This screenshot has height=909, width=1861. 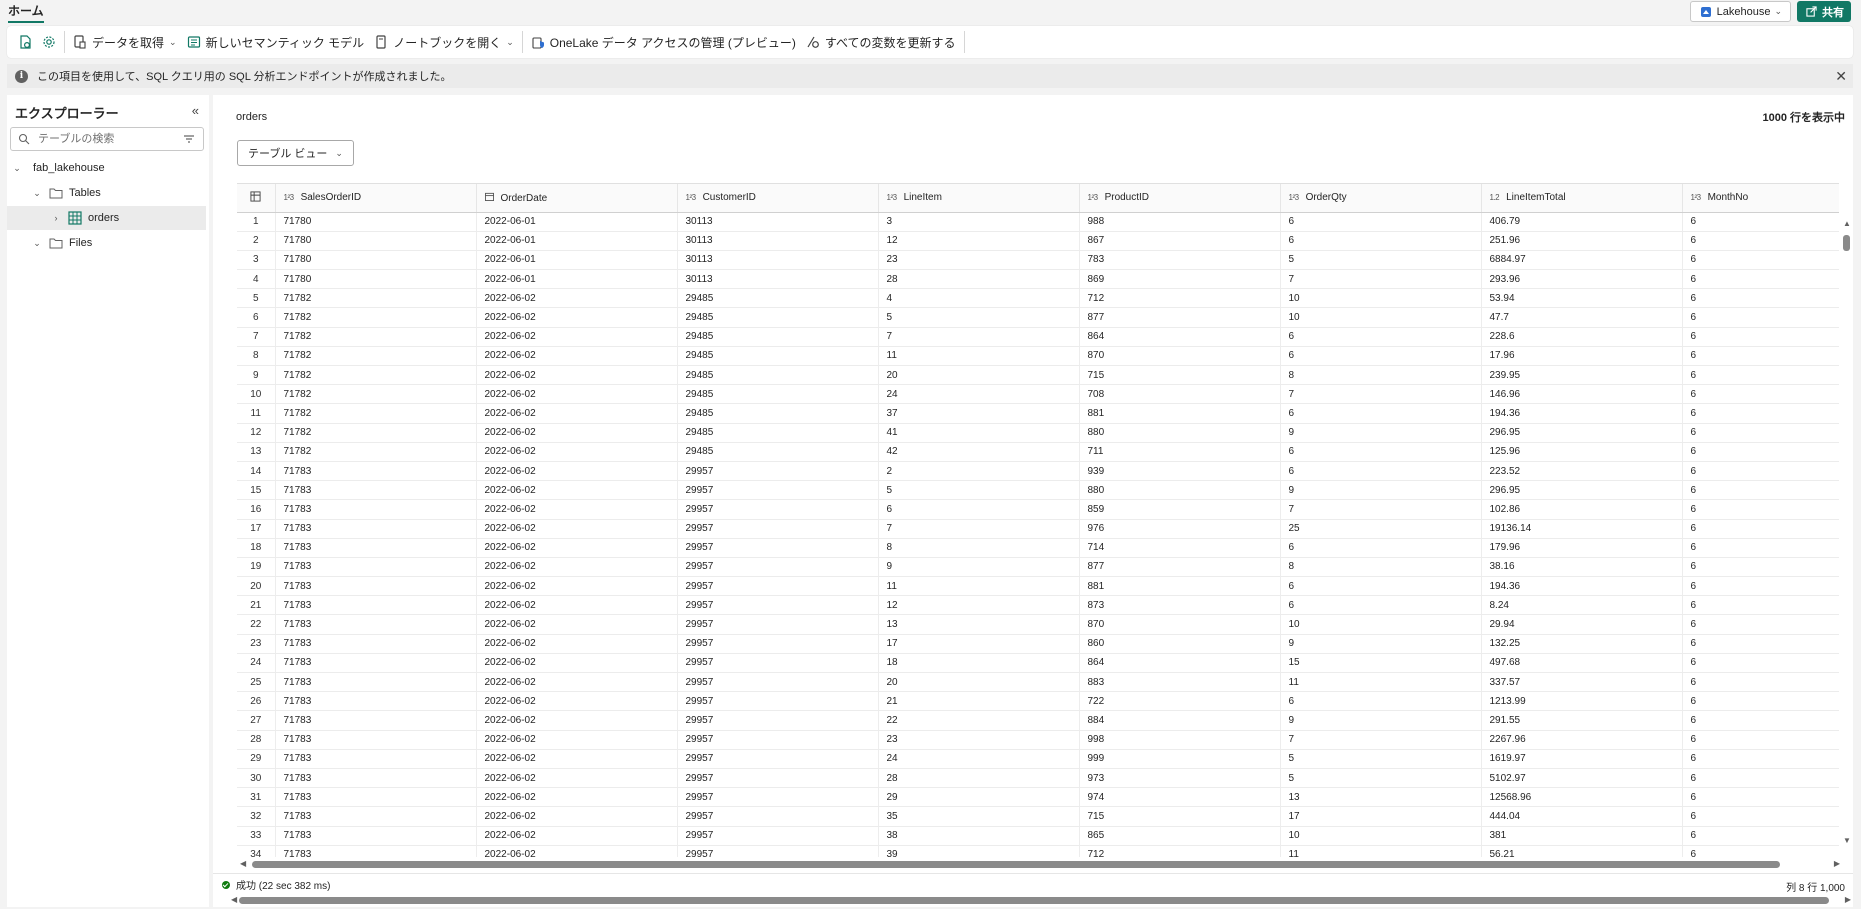 What do you see at coordinates (979, 433) in the screenshot?
I see `table-cell: 41` at bounding box center [979, 433].